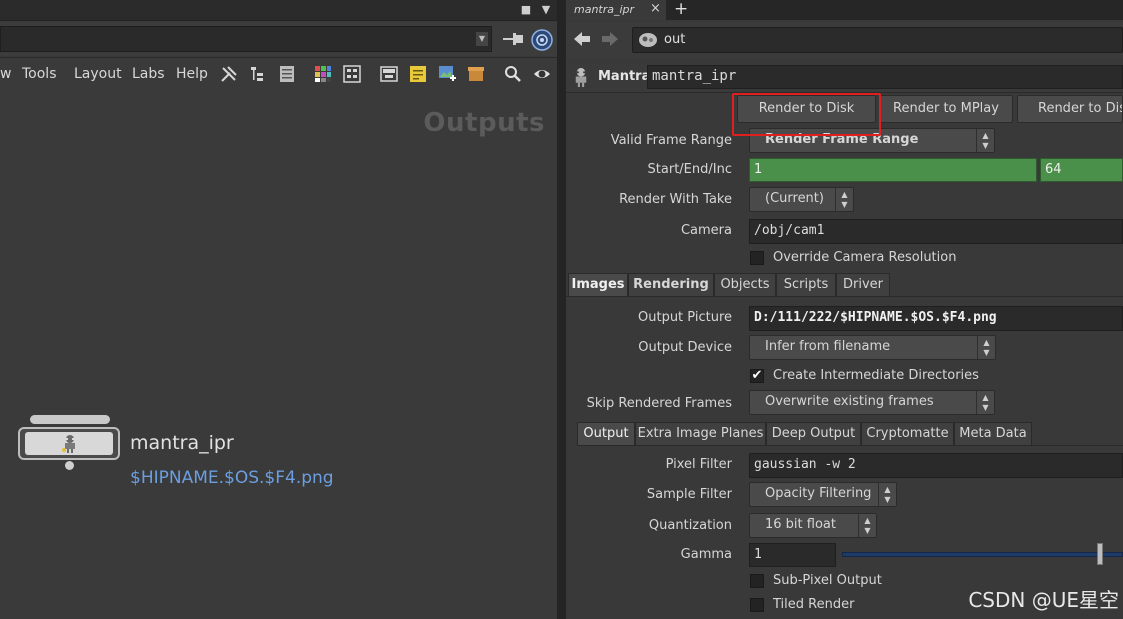 This screenshot has width=1123, height=619. I want to click on override-camera-resolution-label: Override Camera Resolution, so click(865, 257).